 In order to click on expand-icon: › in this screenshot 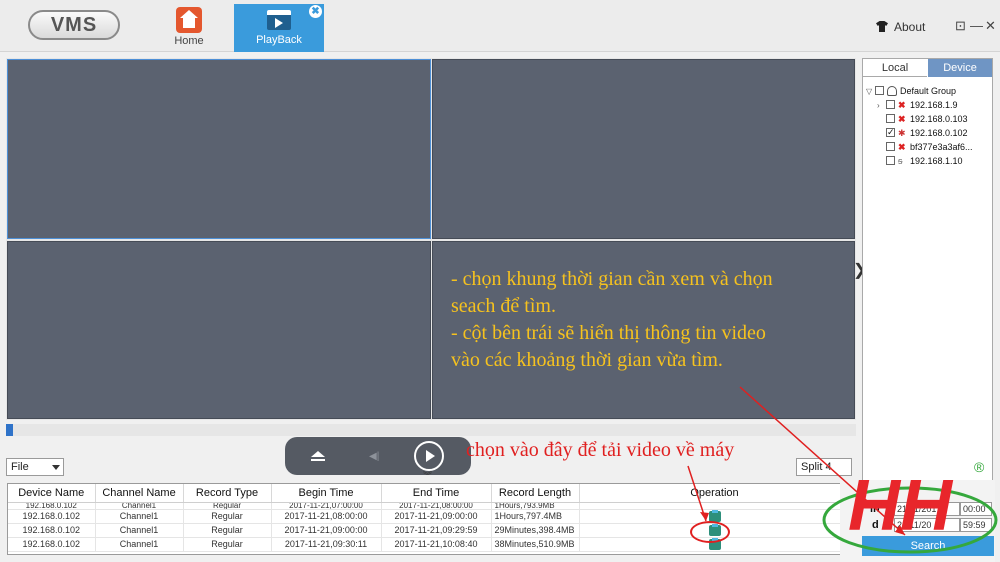, I will do `click(881, 106)`.